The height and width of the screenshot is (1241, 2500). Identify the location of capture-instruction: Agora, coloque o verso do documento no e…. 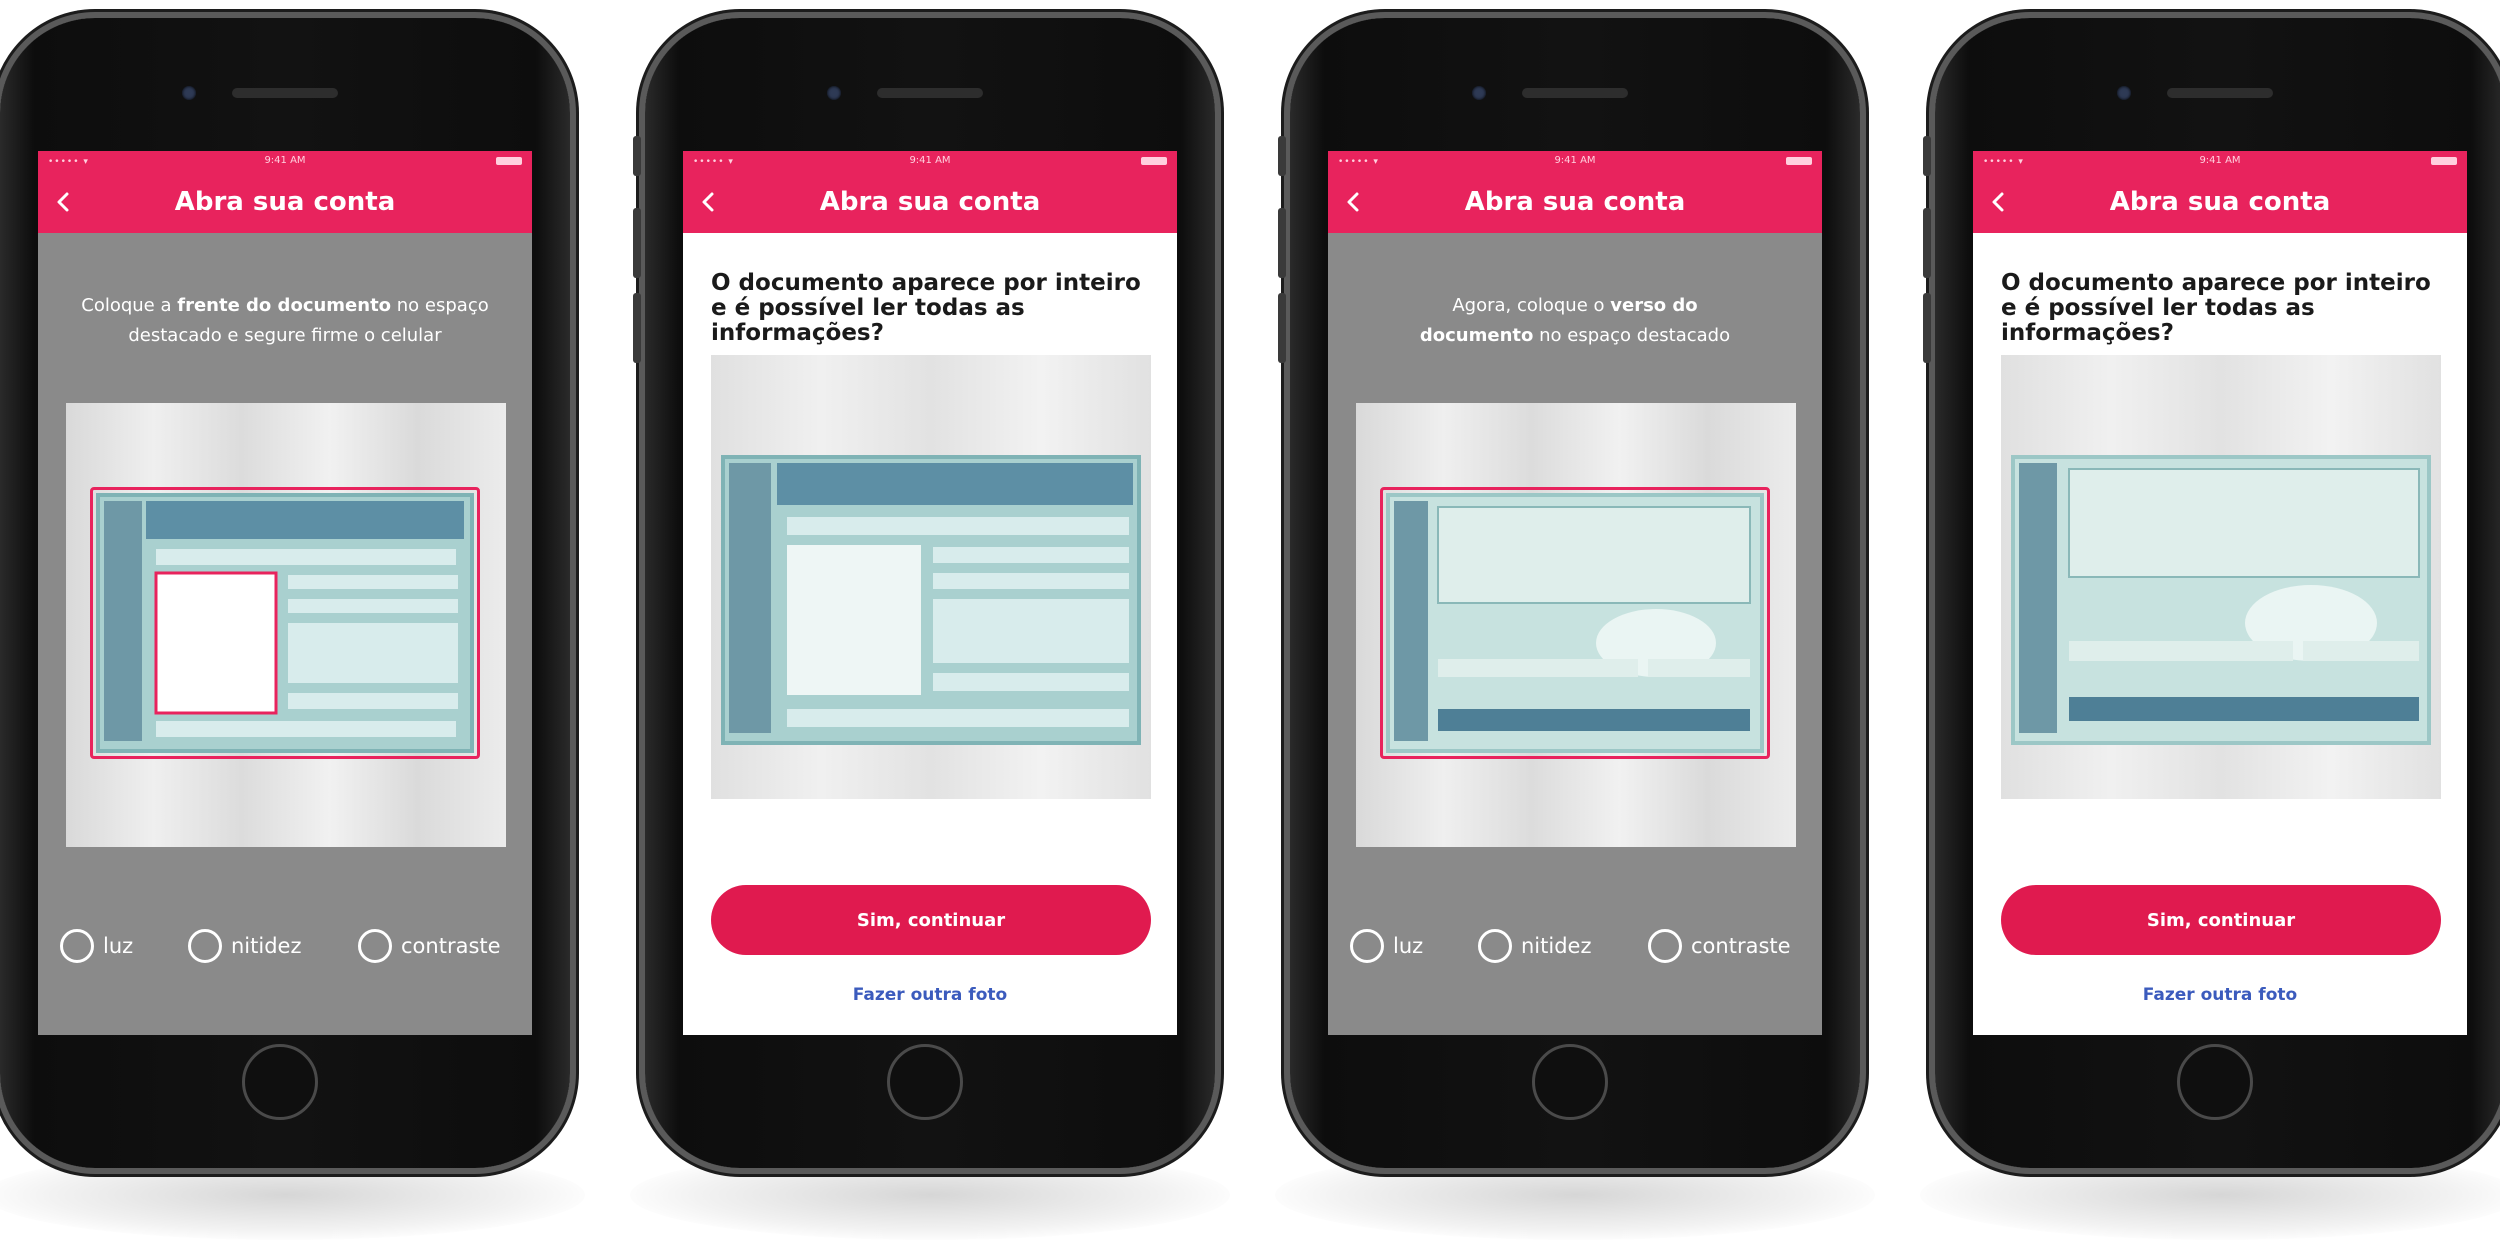
(1575, 321).